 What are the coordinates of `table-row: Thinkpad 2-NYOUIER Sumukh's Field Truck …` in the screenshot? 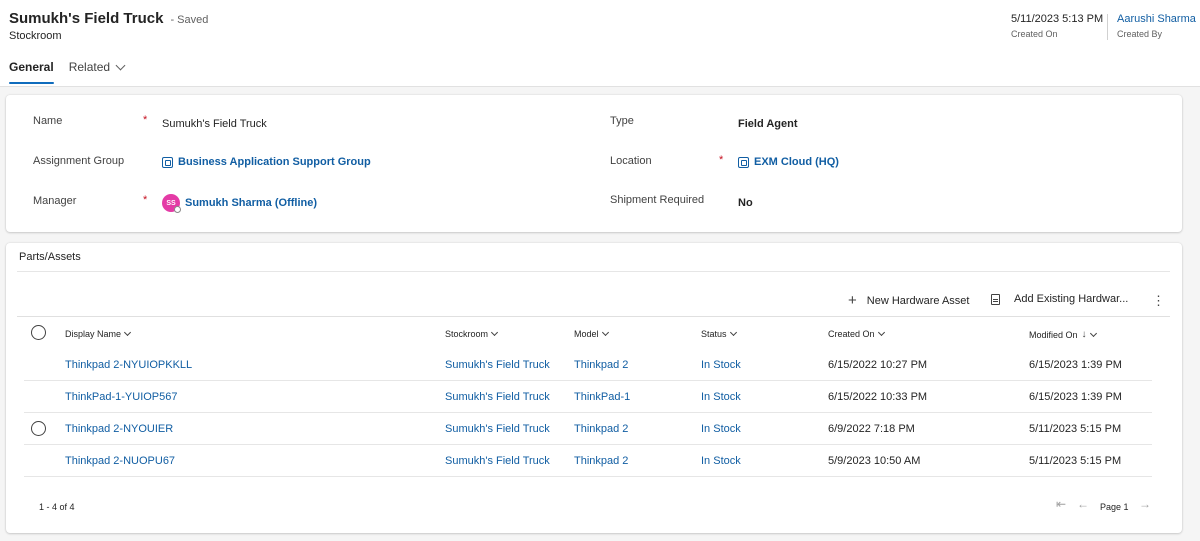 It's located at (588, 429).